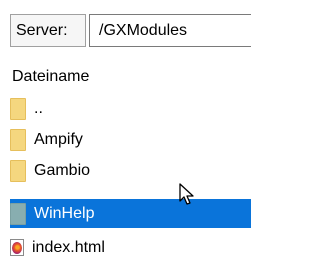  Describe the element at coordinates (130, 139) in the screenshot. I see `list-item: Ampify` at that location.